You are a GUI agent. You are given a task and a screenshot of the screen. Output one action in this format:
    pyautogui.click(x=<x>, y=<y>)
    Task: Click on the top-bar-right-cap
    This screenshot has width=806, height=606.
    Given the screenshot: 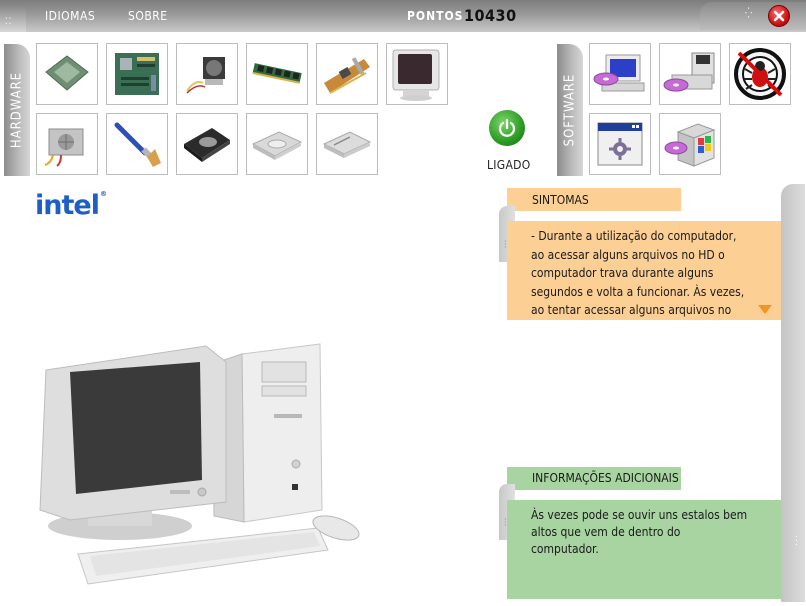 What is the action you would take?
    pyautogui.click(x=753, y=16)
    